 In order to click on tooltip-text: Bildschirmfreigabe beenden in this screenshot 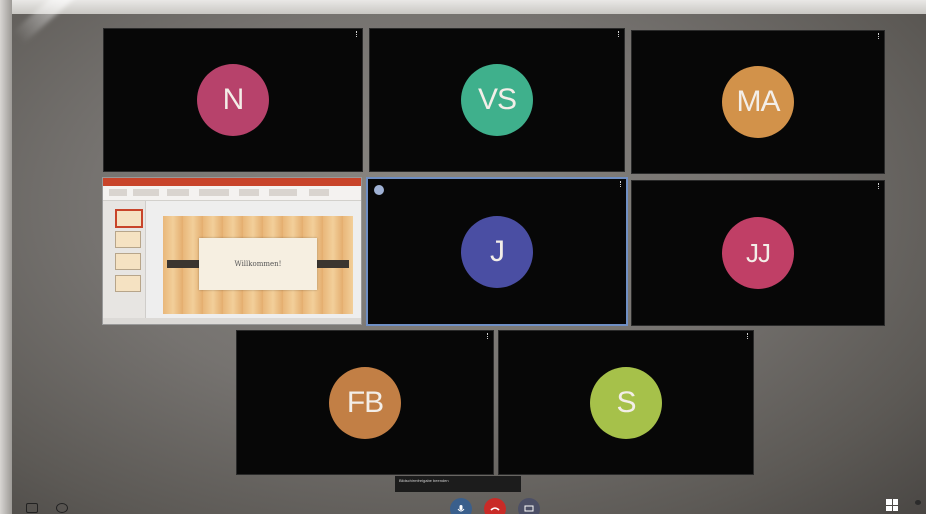, I will do `click(424, 480)`.